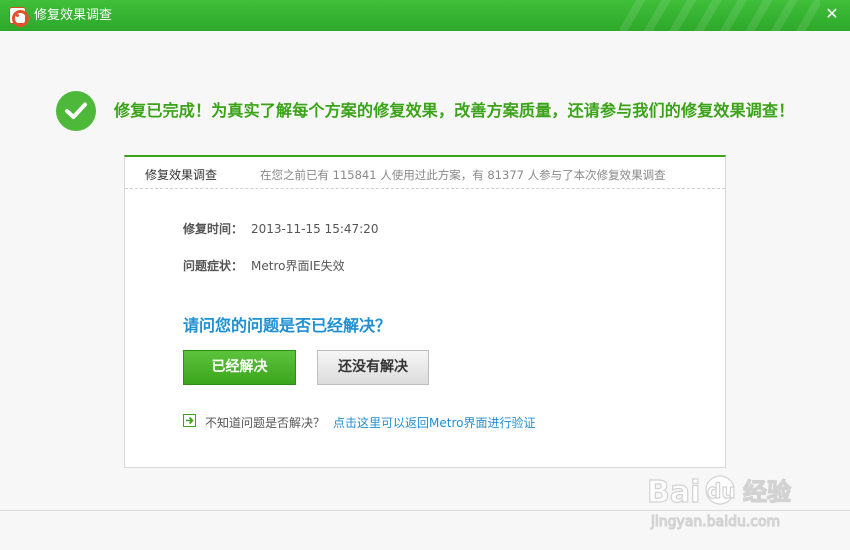 This screenshot has height=550, width=850. Describe the element at coordinates (19, 17) in the screenshot. I see `lifebuoy-icon` at that location.